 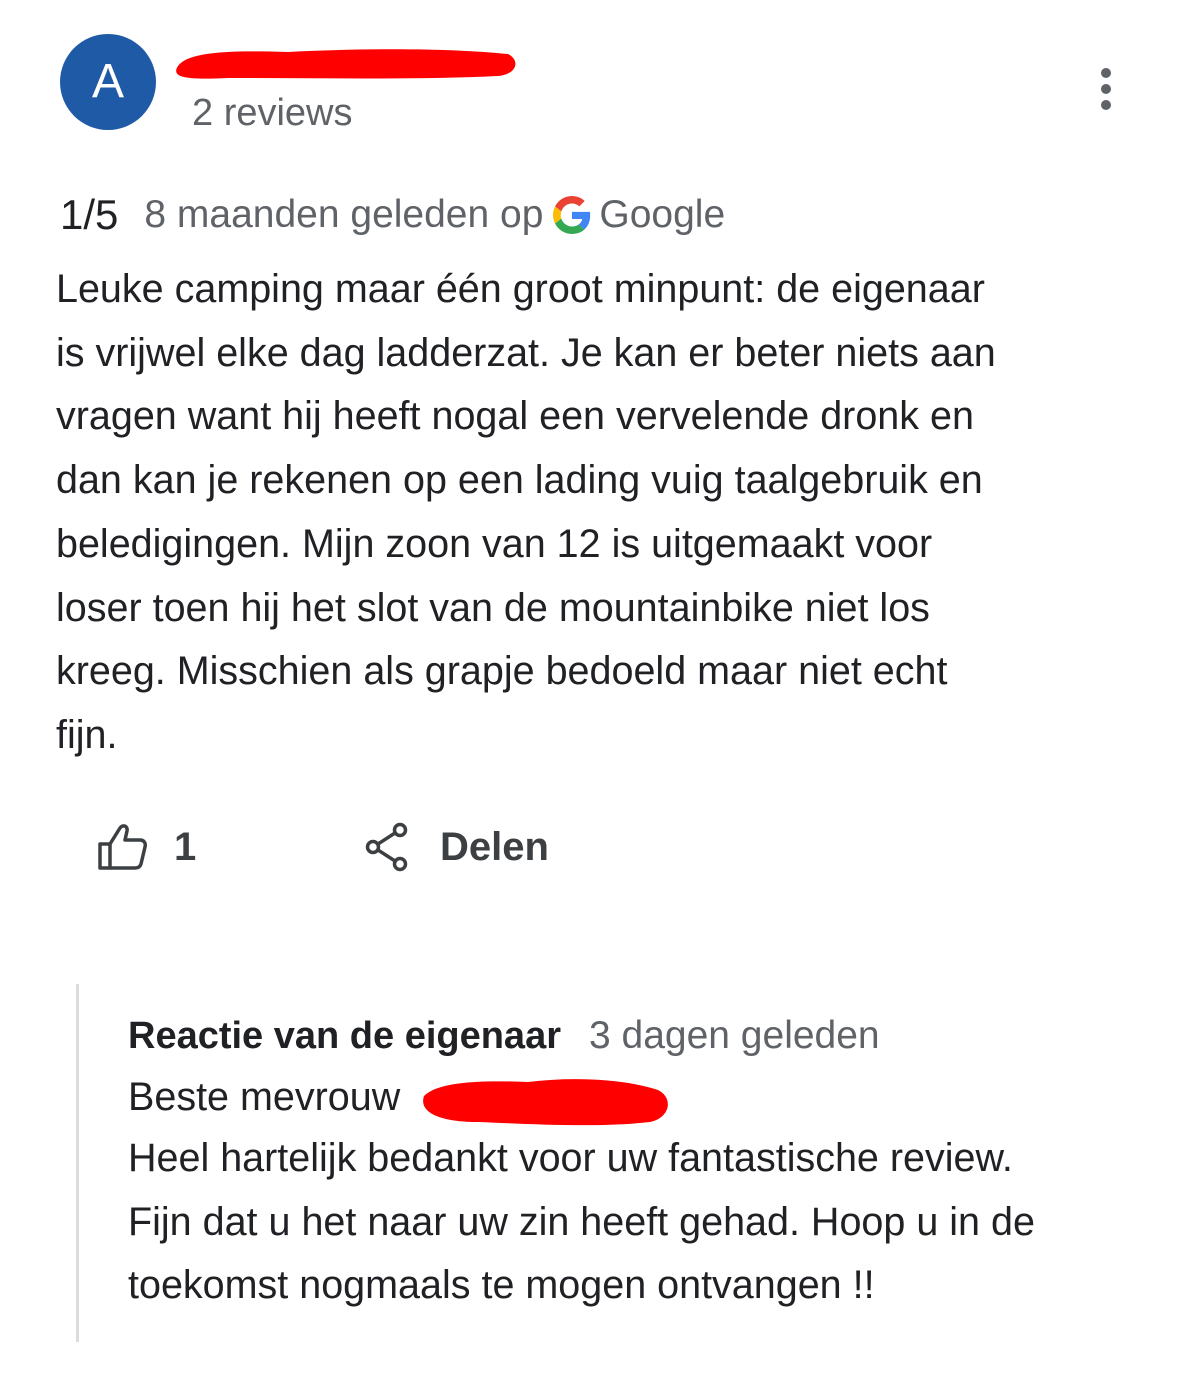 I want to click on owner-reply-time: 3 dagen geleden, so click(x=734, y=1035).